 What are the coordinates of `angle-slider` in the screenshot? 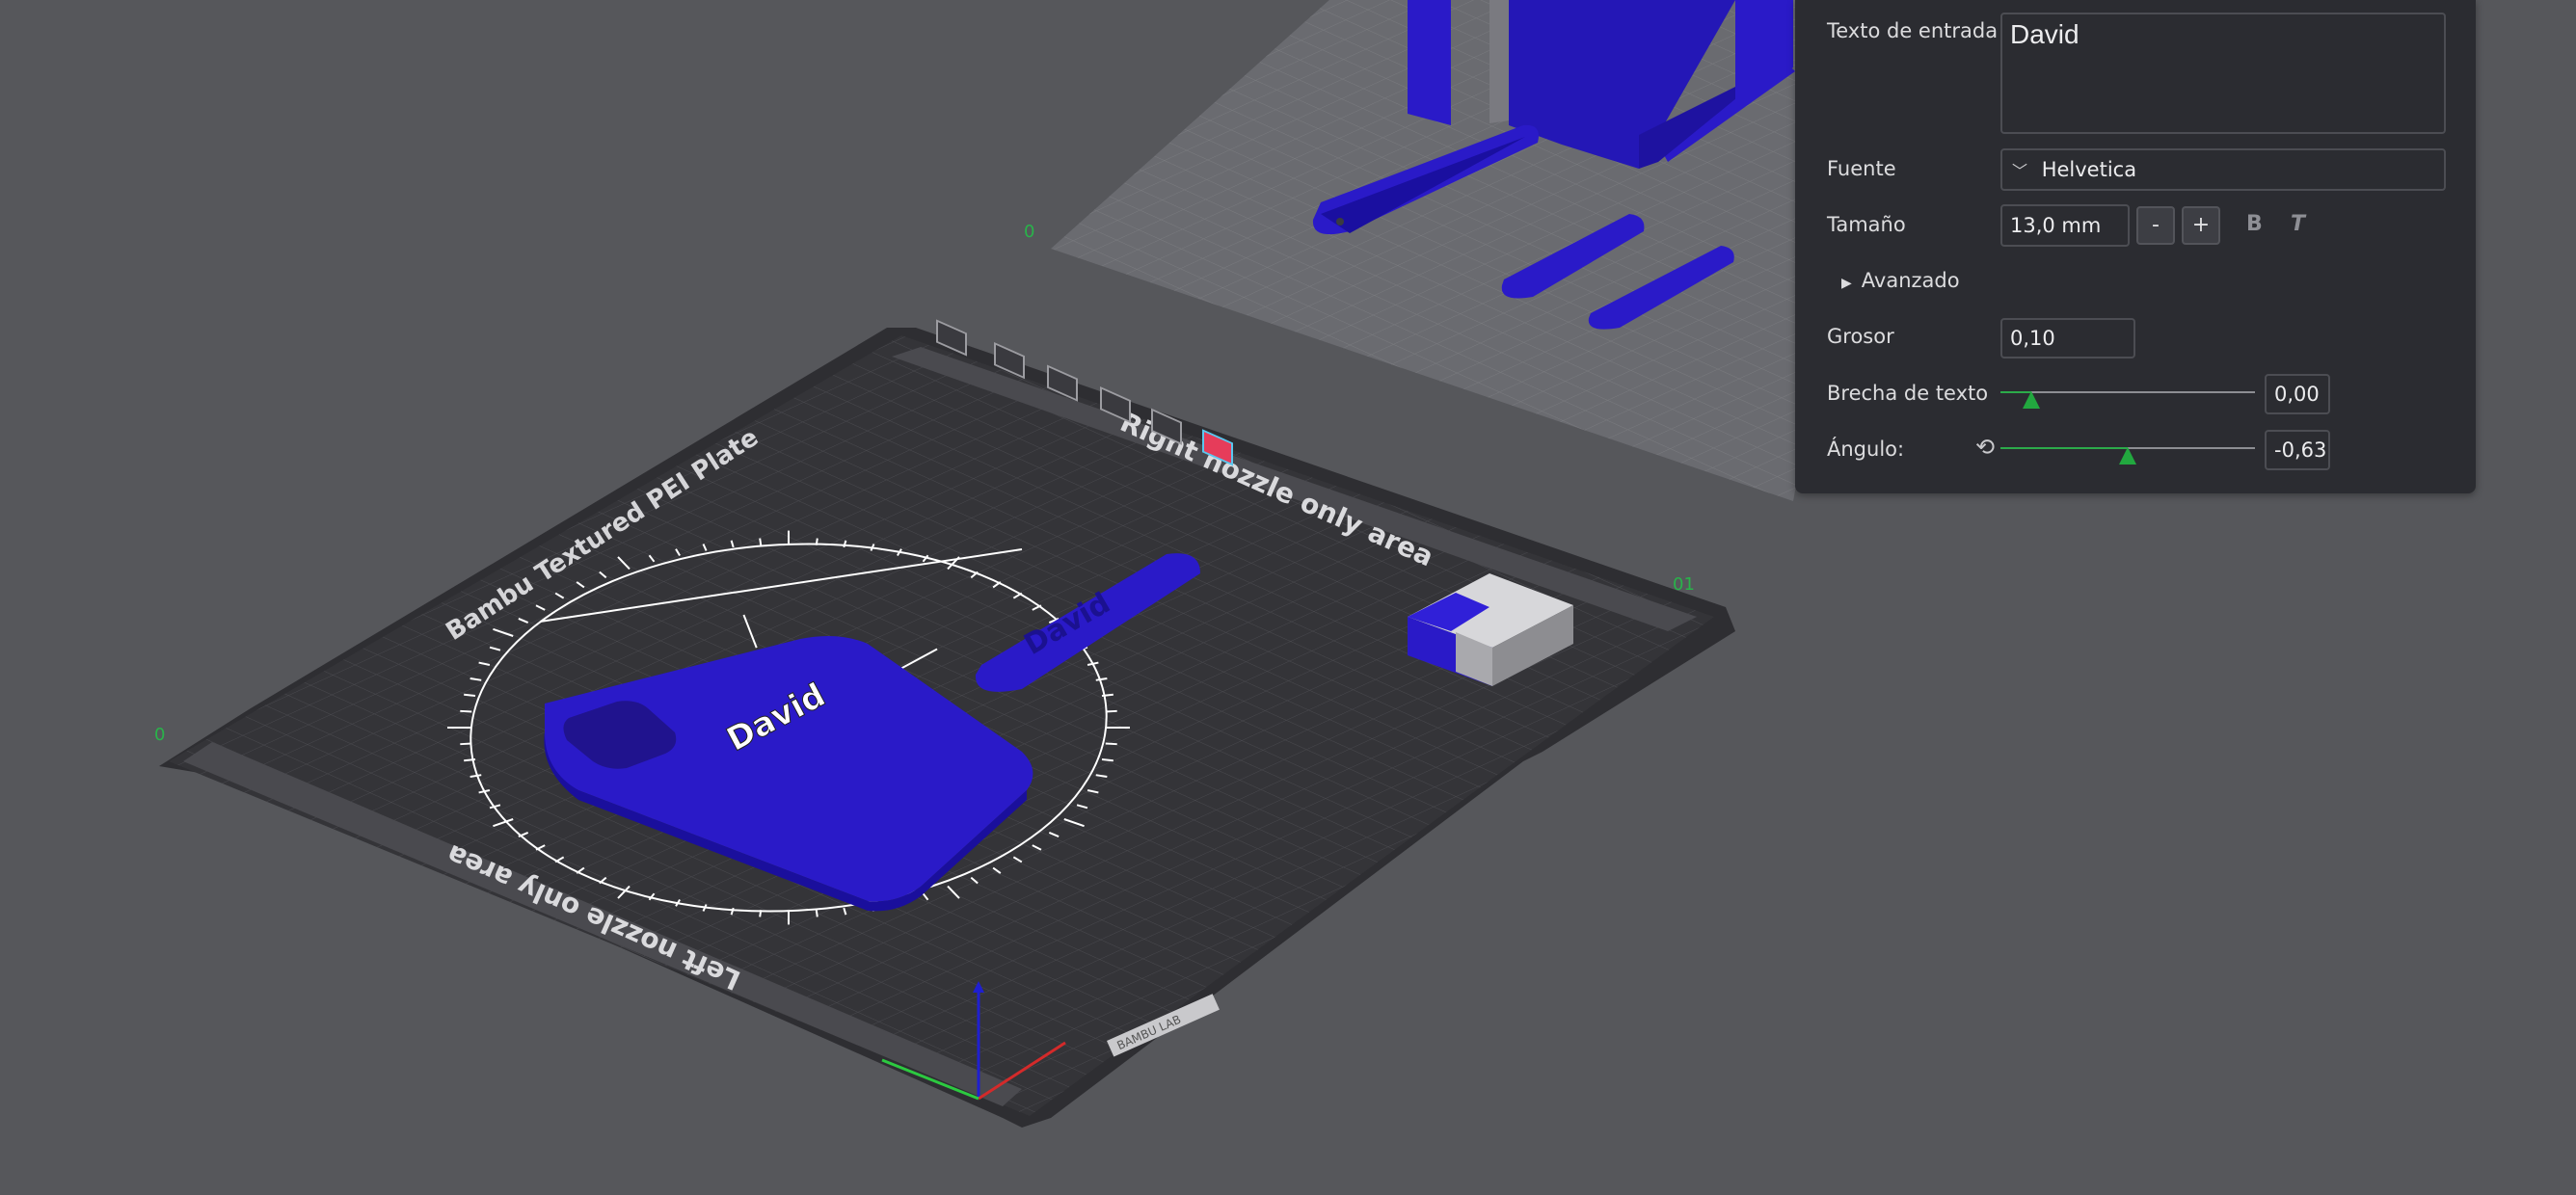 It's located at (2127, 449).